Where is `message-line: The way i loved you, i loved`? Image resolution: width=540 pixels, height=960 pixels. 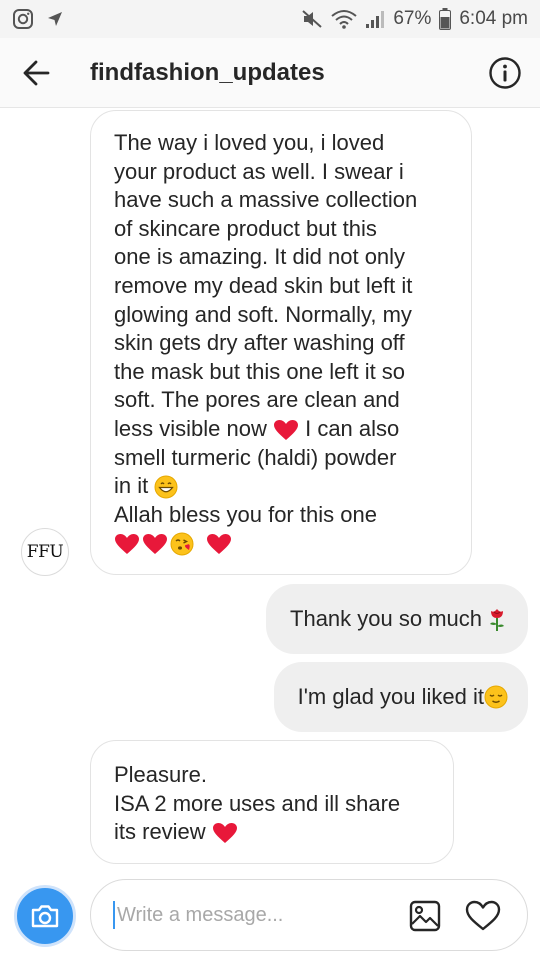
message-line: The way i loved you, i loved is located at coordinates (249, 142).